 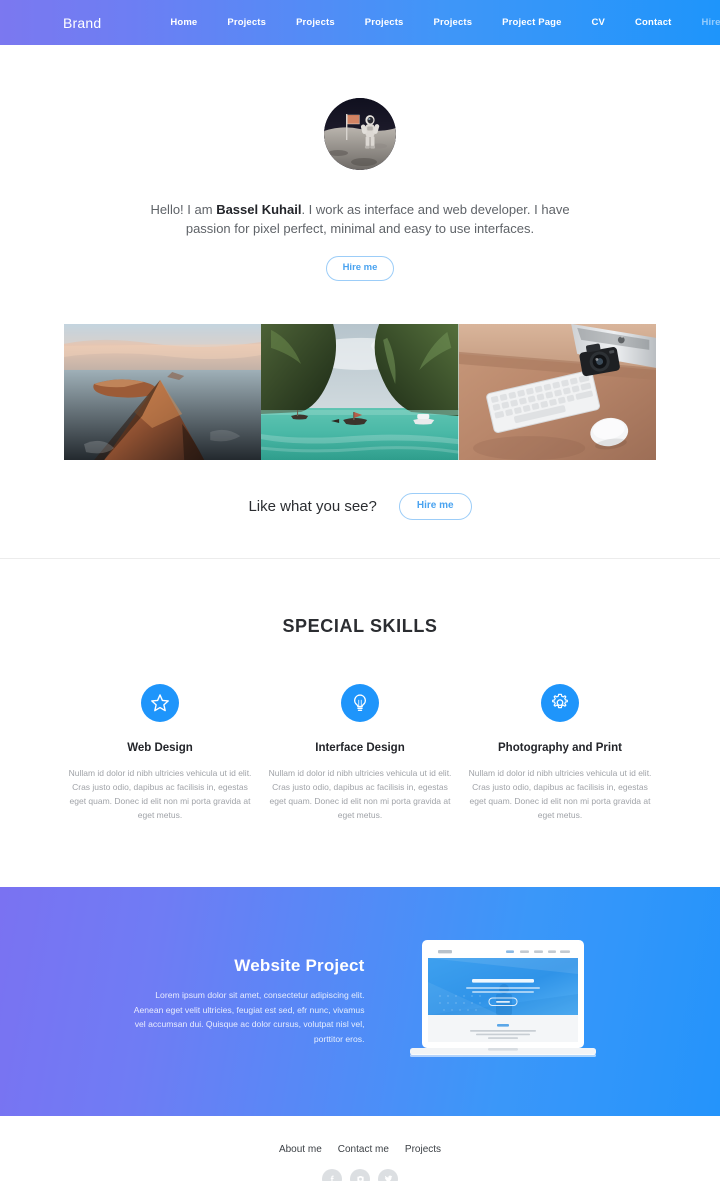 I want to click on project-title: Website Project, so click(x=299, y=965).